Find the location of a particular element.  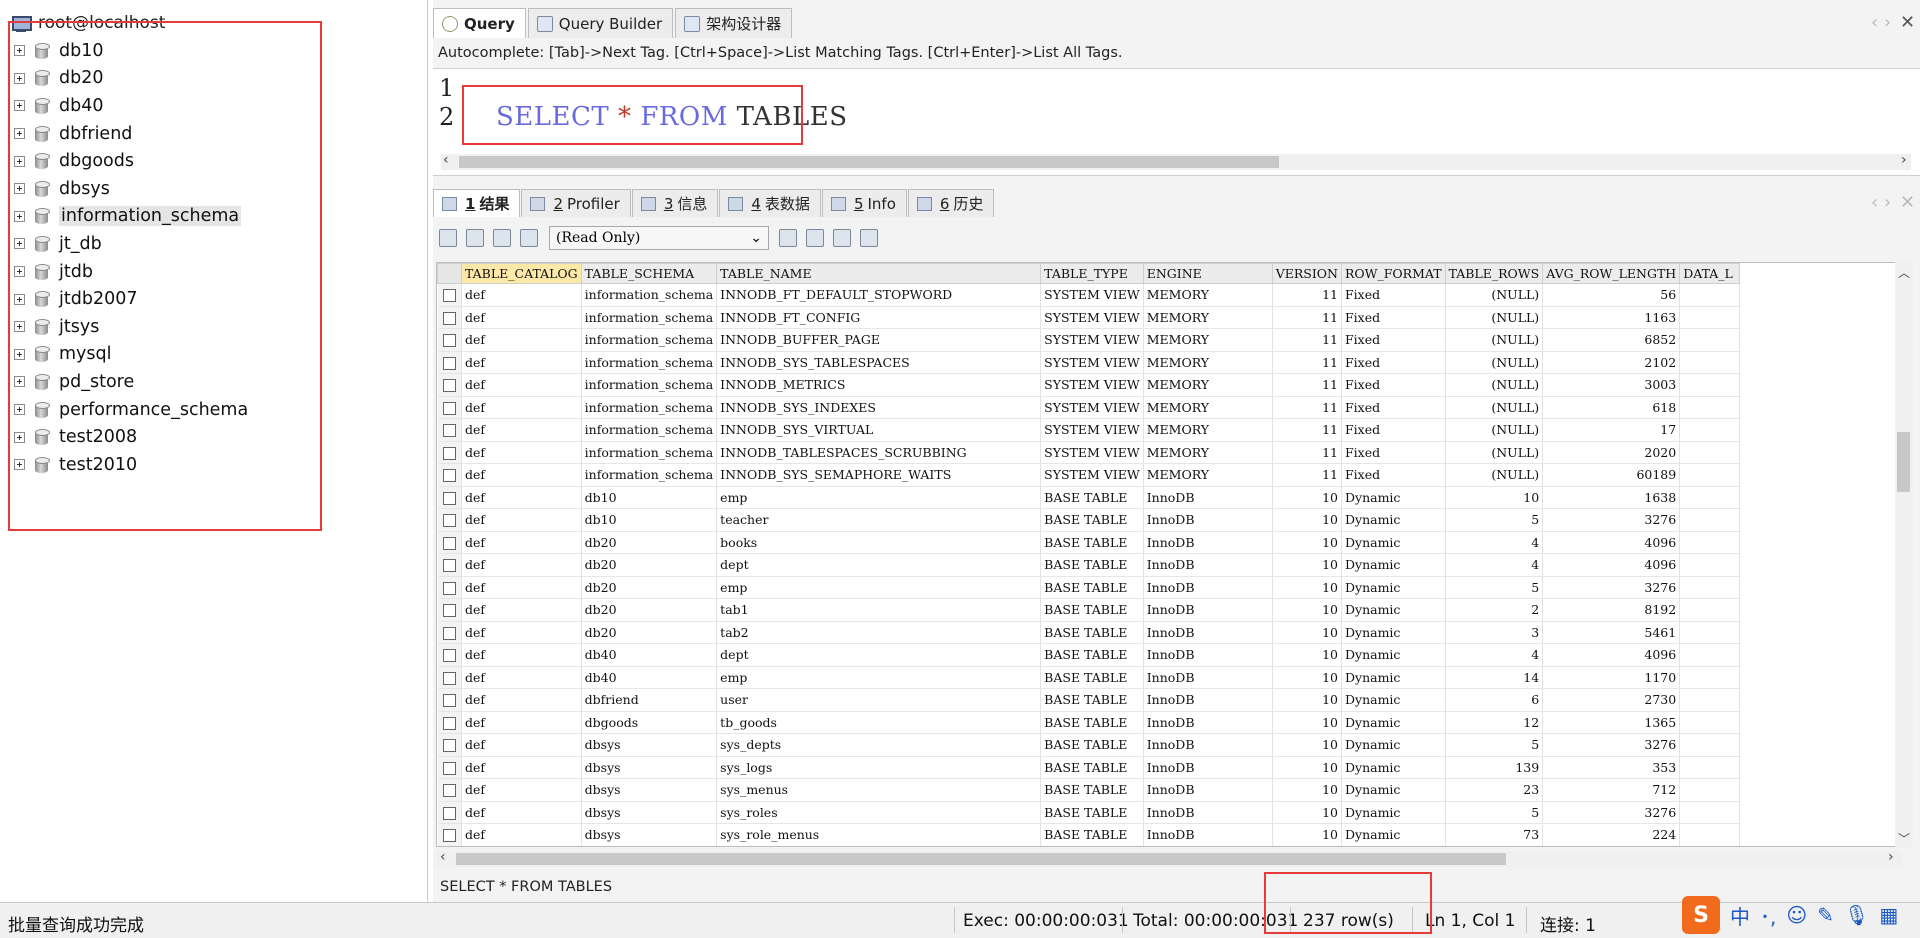

grid-vscroll-thumb is located at coordinates (1903, 462).